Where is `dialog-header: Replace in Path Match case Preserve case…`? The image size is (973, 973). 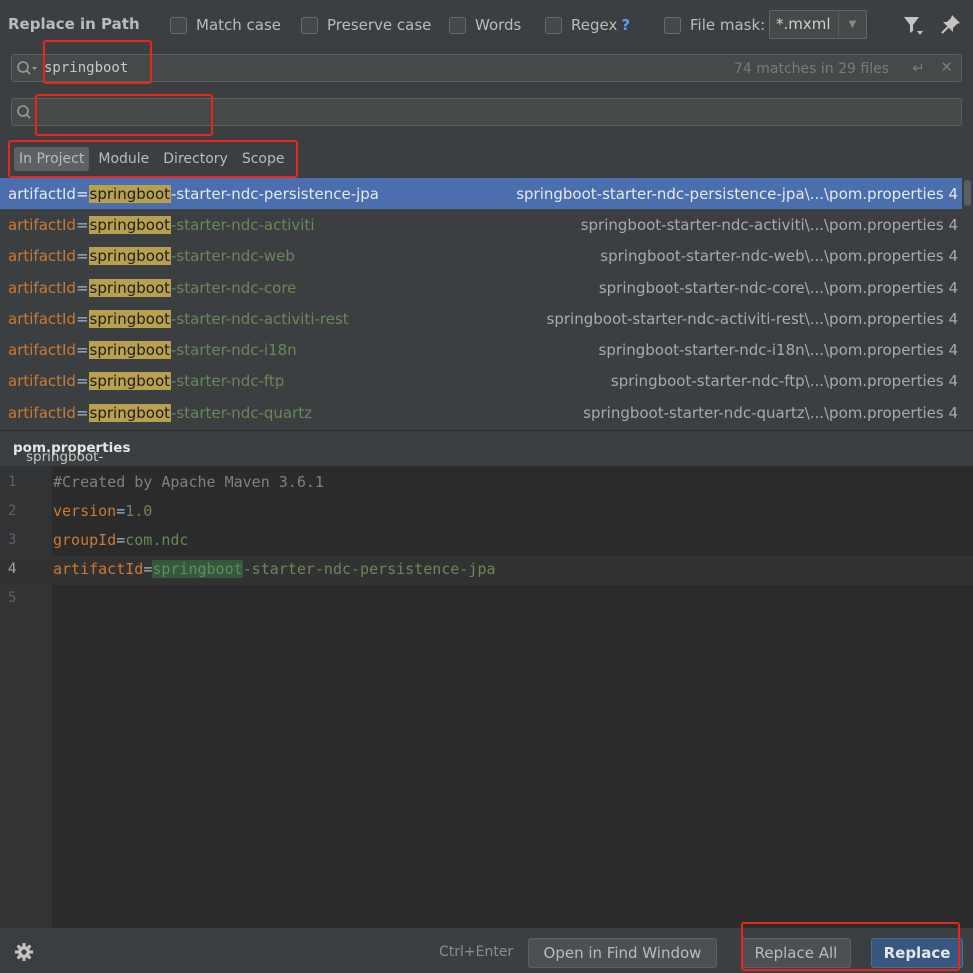 dialog-header: Replace in Path Match case Preserve case… is located at coordinates (486, 25).